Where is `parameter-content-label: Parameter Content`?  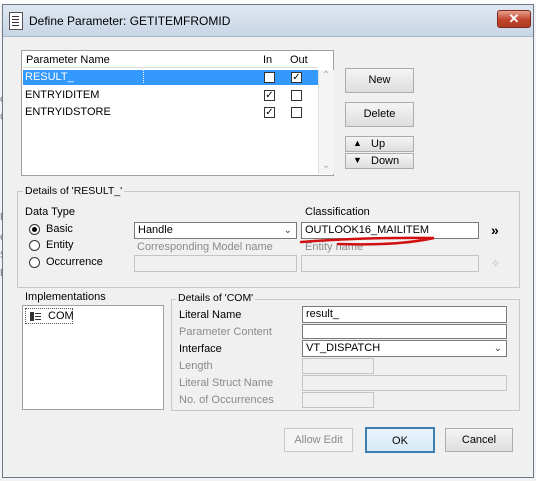 parameter-content-label: Parameter Content is located at coordinates (225, 332).